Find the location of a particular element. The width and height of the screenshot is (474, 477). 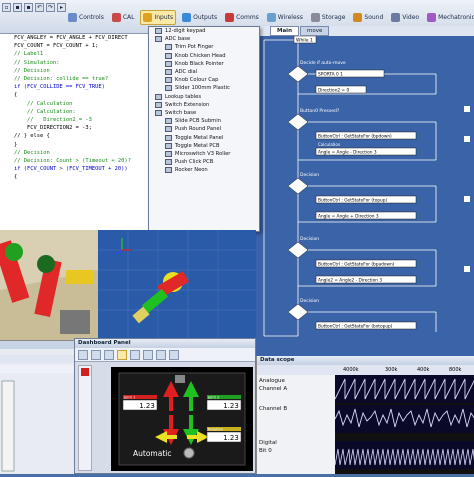

menu-item: ADC base is located at coordinates (204, 39).